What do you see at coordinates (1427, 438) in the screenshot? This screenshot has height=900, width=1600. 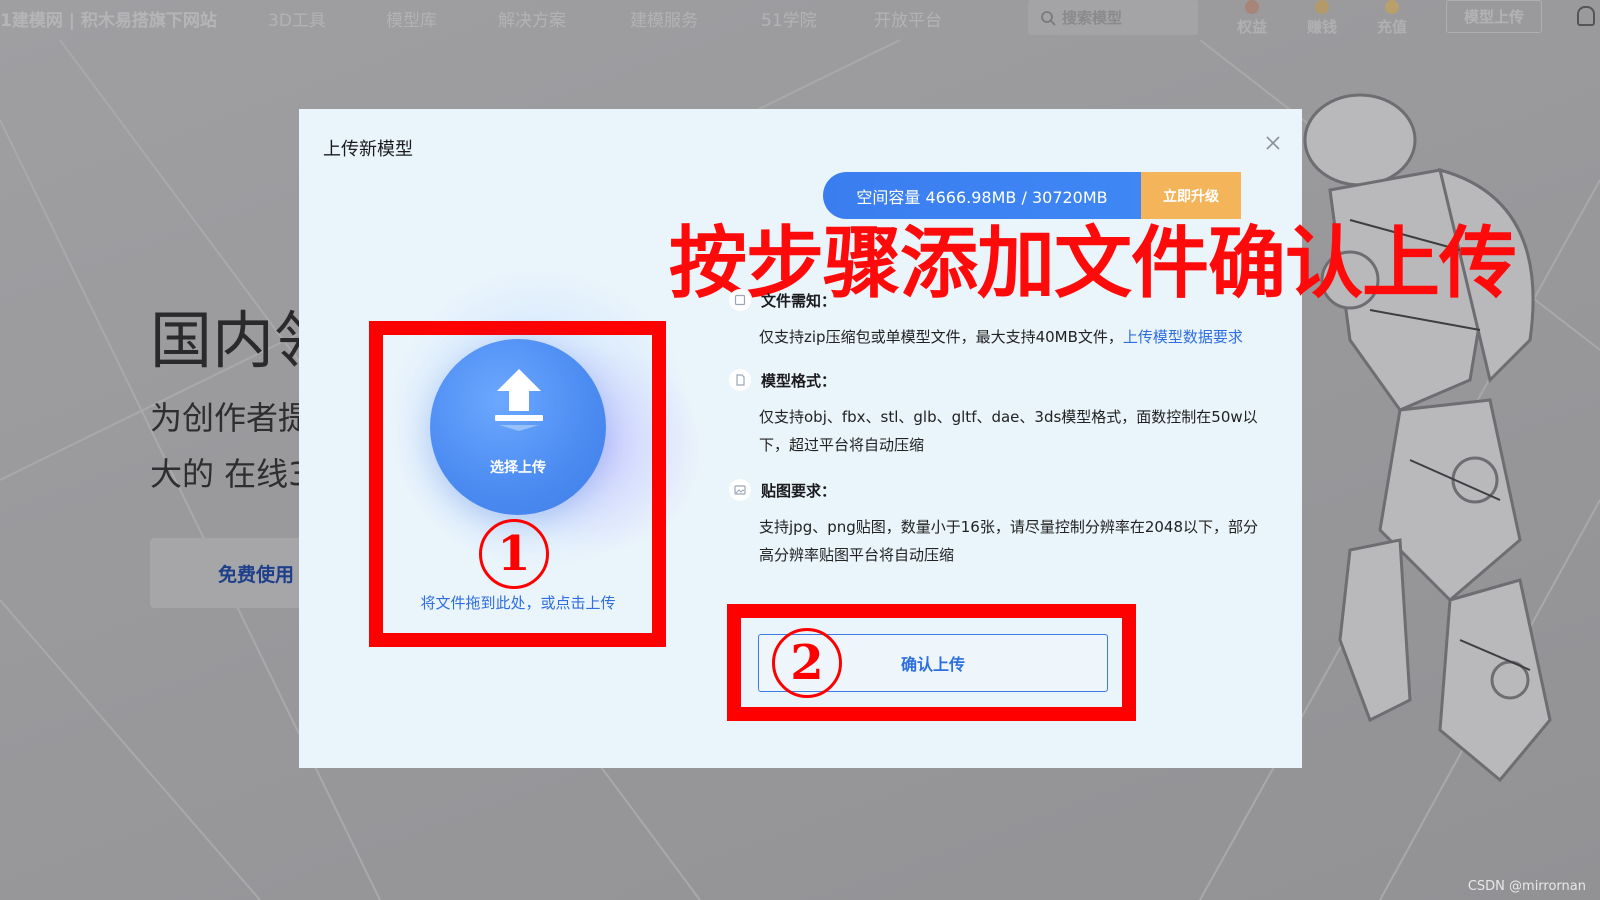 I see `robot-illustration` at bounding box center [1427, 438].